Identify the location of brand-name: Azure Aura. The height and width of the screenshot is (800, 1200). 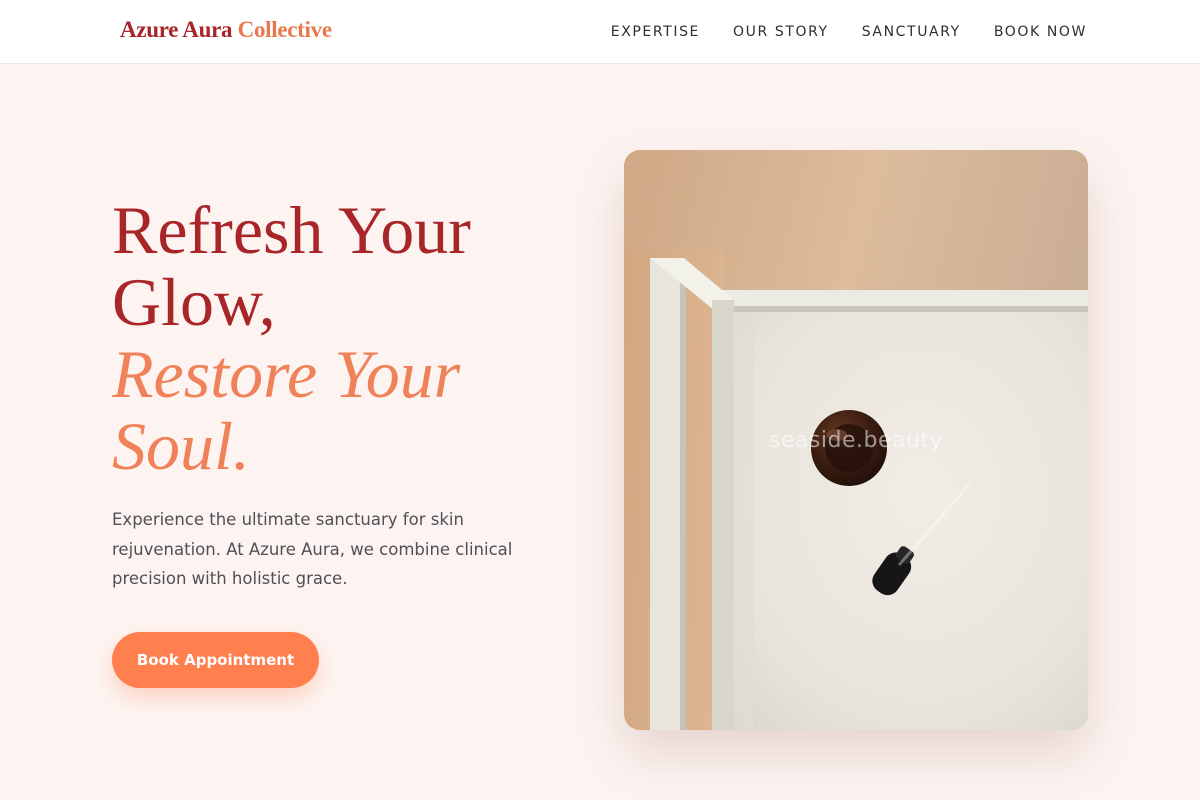
(176, 29).